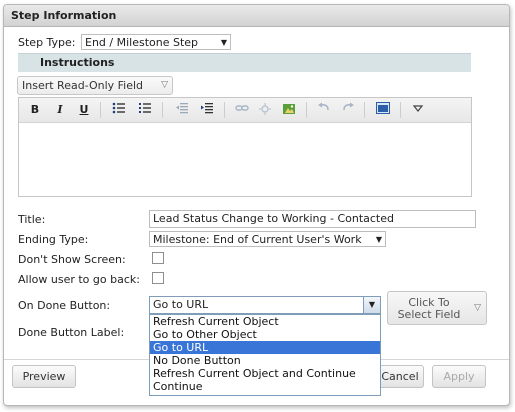  Describe the element at coordinates (383, 110) in the screenshot. I see `source-icon` at that location.